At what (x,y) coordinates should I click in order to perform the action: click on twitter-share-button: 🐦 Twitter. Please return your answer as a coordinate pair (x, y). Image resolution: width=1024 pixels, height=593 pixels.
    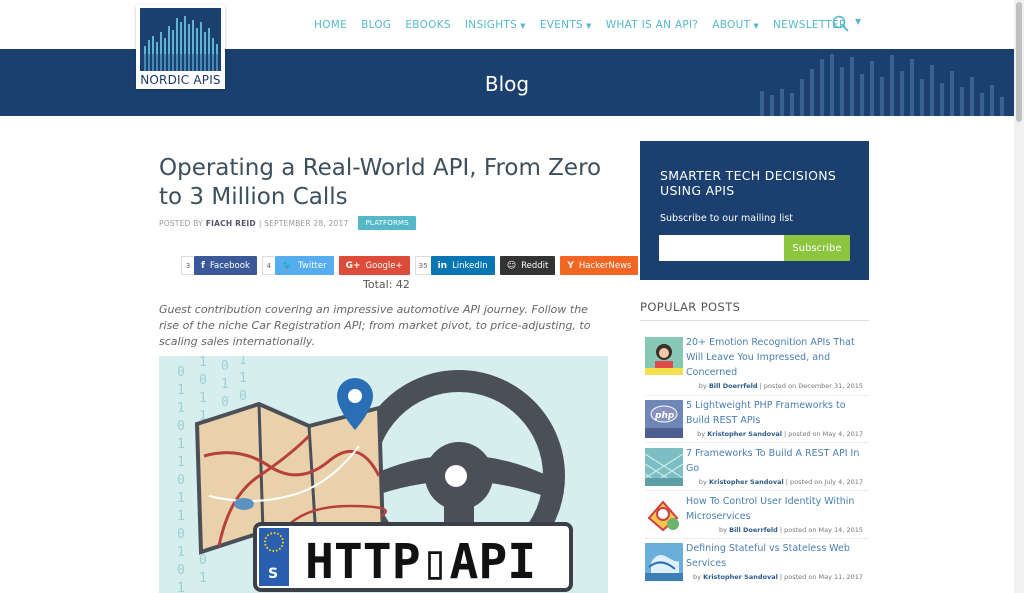
    Looking at the image, I should click on (304, 265).